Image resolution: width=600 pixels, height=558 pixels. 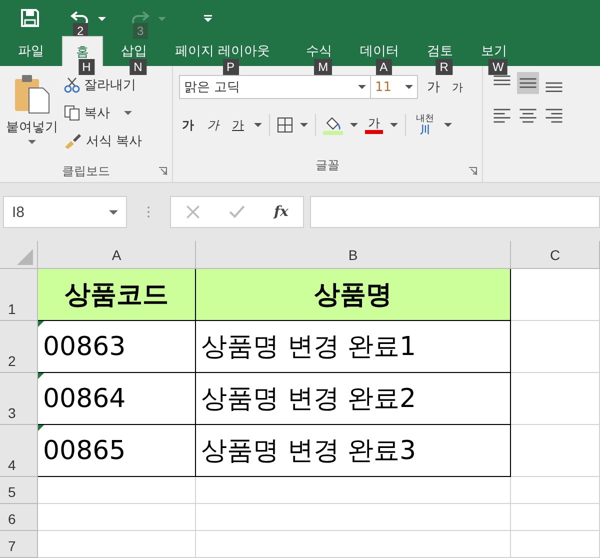 What do you see at coordinates (281, 212) in the screenshot?
I see `insert-function-button: fx` at bounding box center [281, 212].